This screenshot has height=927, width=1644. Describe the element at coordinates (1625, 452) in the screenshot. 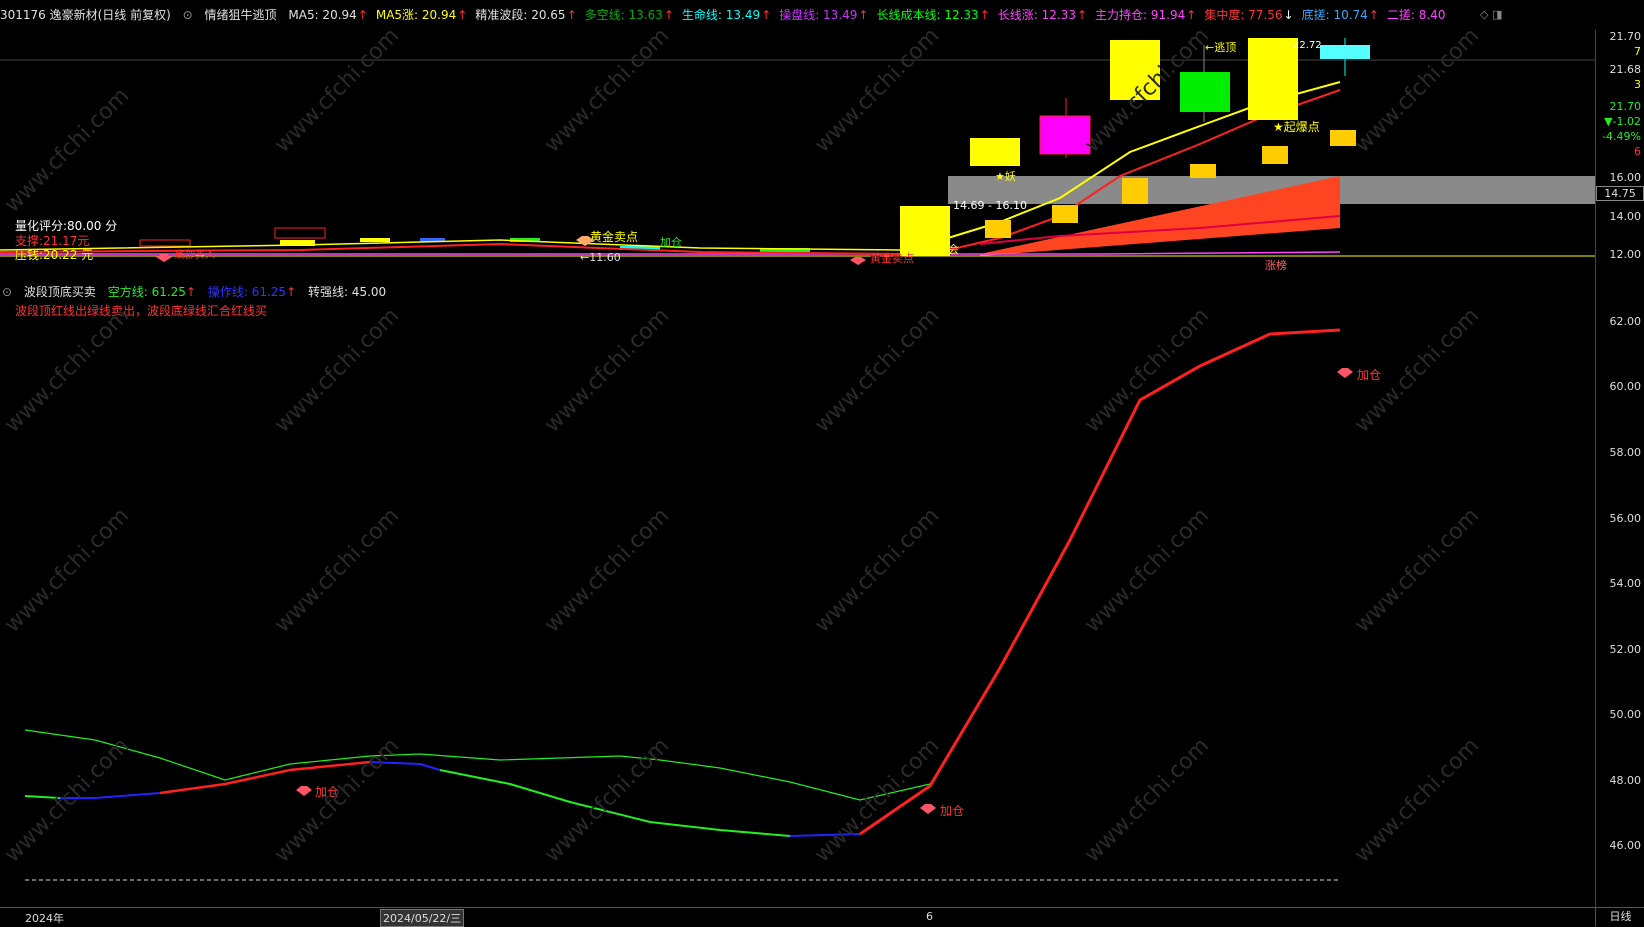

I see `axis-tick: 58.00` at that location.